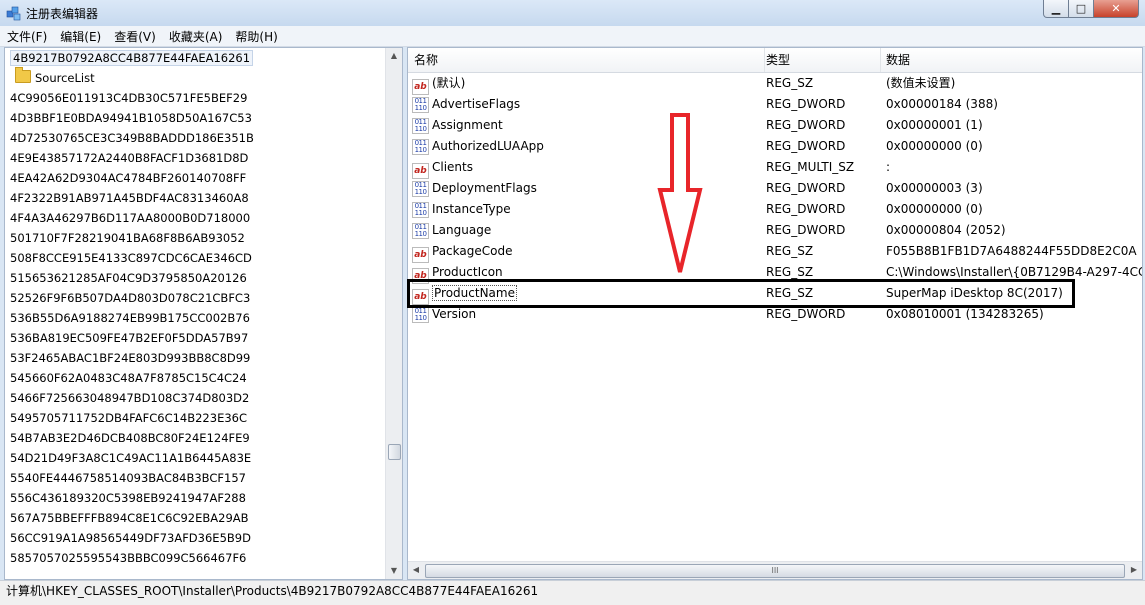  Describe the element at coordinates (129, 518) in the screenshot. I see `tree-item-label: 567A75BBEFFFB894C8E1C6C92EBA29AB` at that location.